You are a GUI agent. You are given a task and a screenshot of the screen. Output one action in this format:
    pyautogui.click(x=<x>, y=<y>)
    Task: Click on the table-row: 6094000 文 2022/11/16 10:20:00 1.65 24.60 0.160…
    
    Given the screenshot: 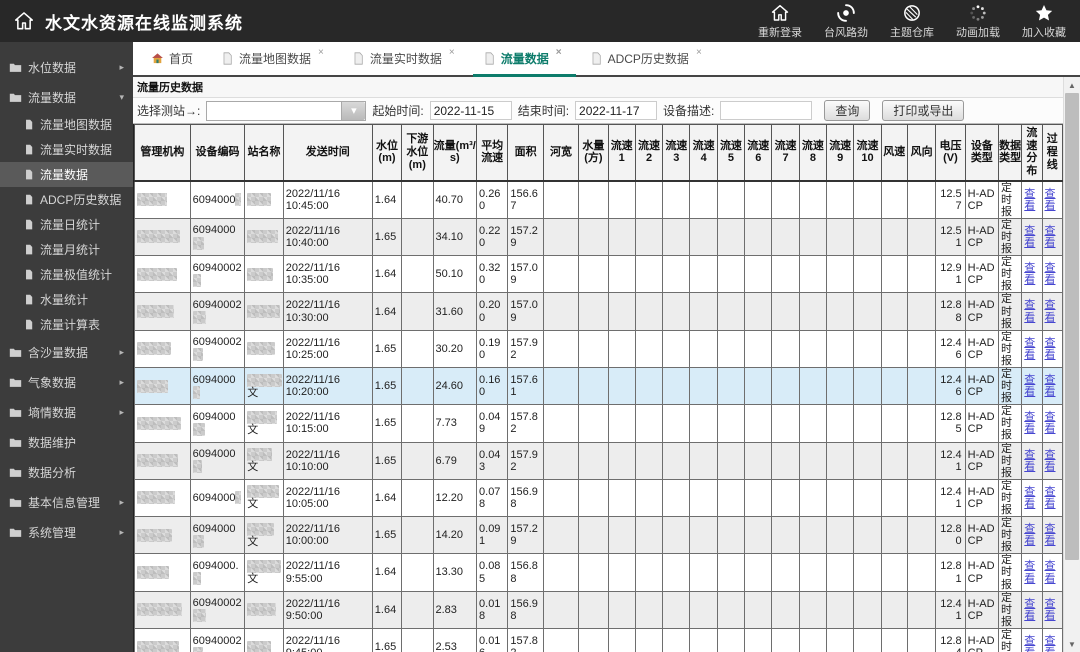 What is the action you would take?
    pyautogui.click(x=598, y=386)
    